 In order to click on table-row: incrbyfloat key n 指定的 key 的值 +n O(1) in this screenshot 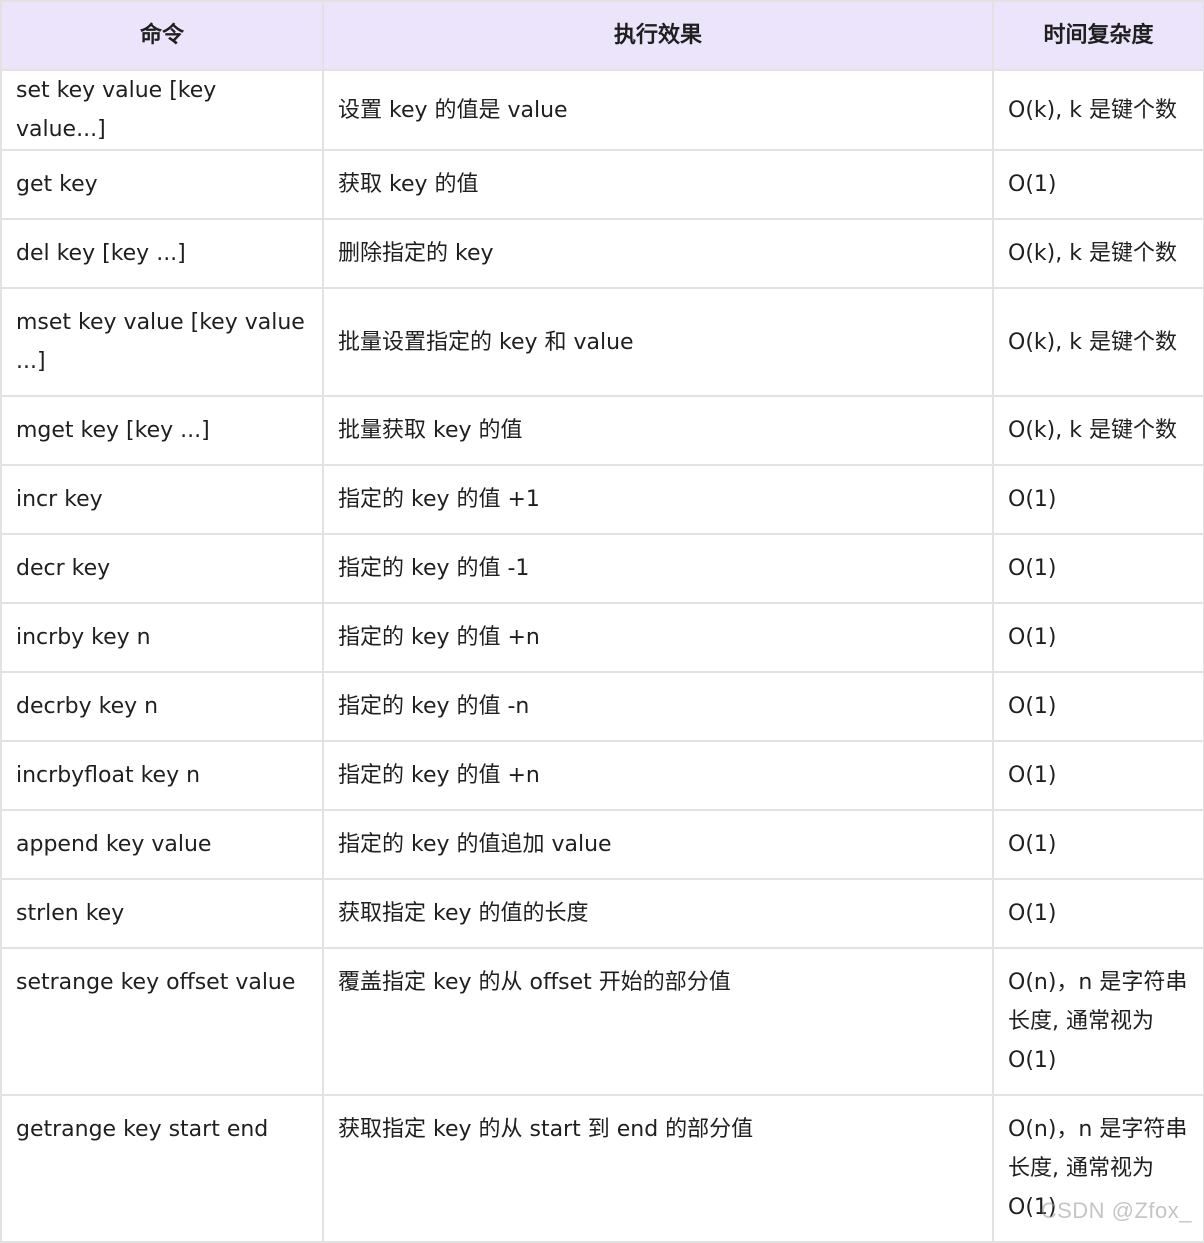, I will do `click(602, 775)`.